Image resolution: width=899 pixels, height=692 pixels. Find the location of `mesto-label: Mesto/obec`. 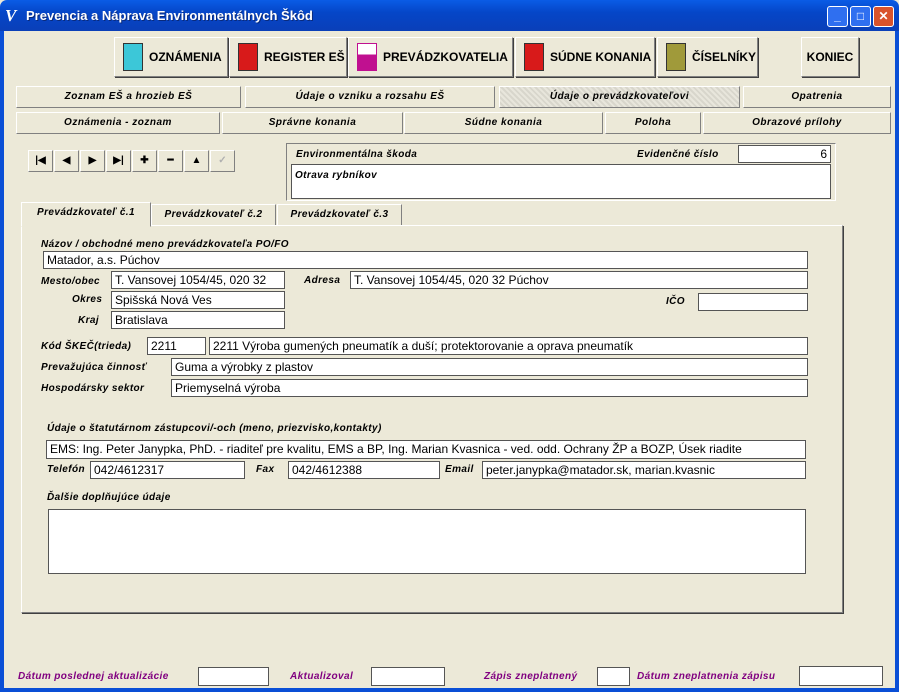

mesto-label: Mesto/obec is located at coordinates (71, 281).